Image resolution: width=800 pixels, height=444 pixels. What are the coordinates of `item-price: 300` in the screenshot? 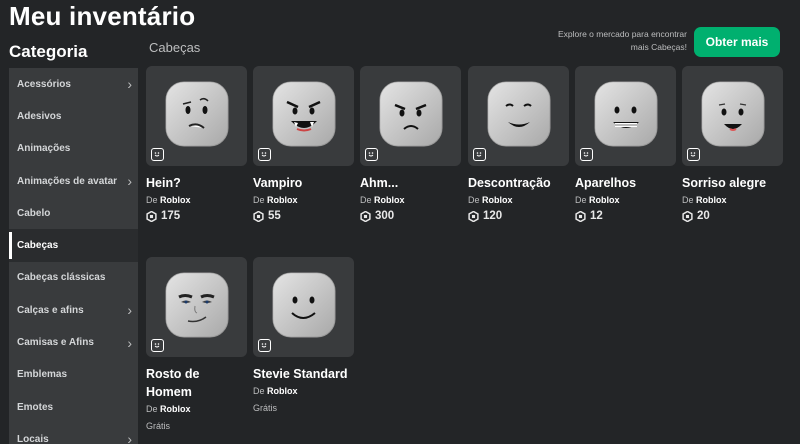 It's located at (411, 216).